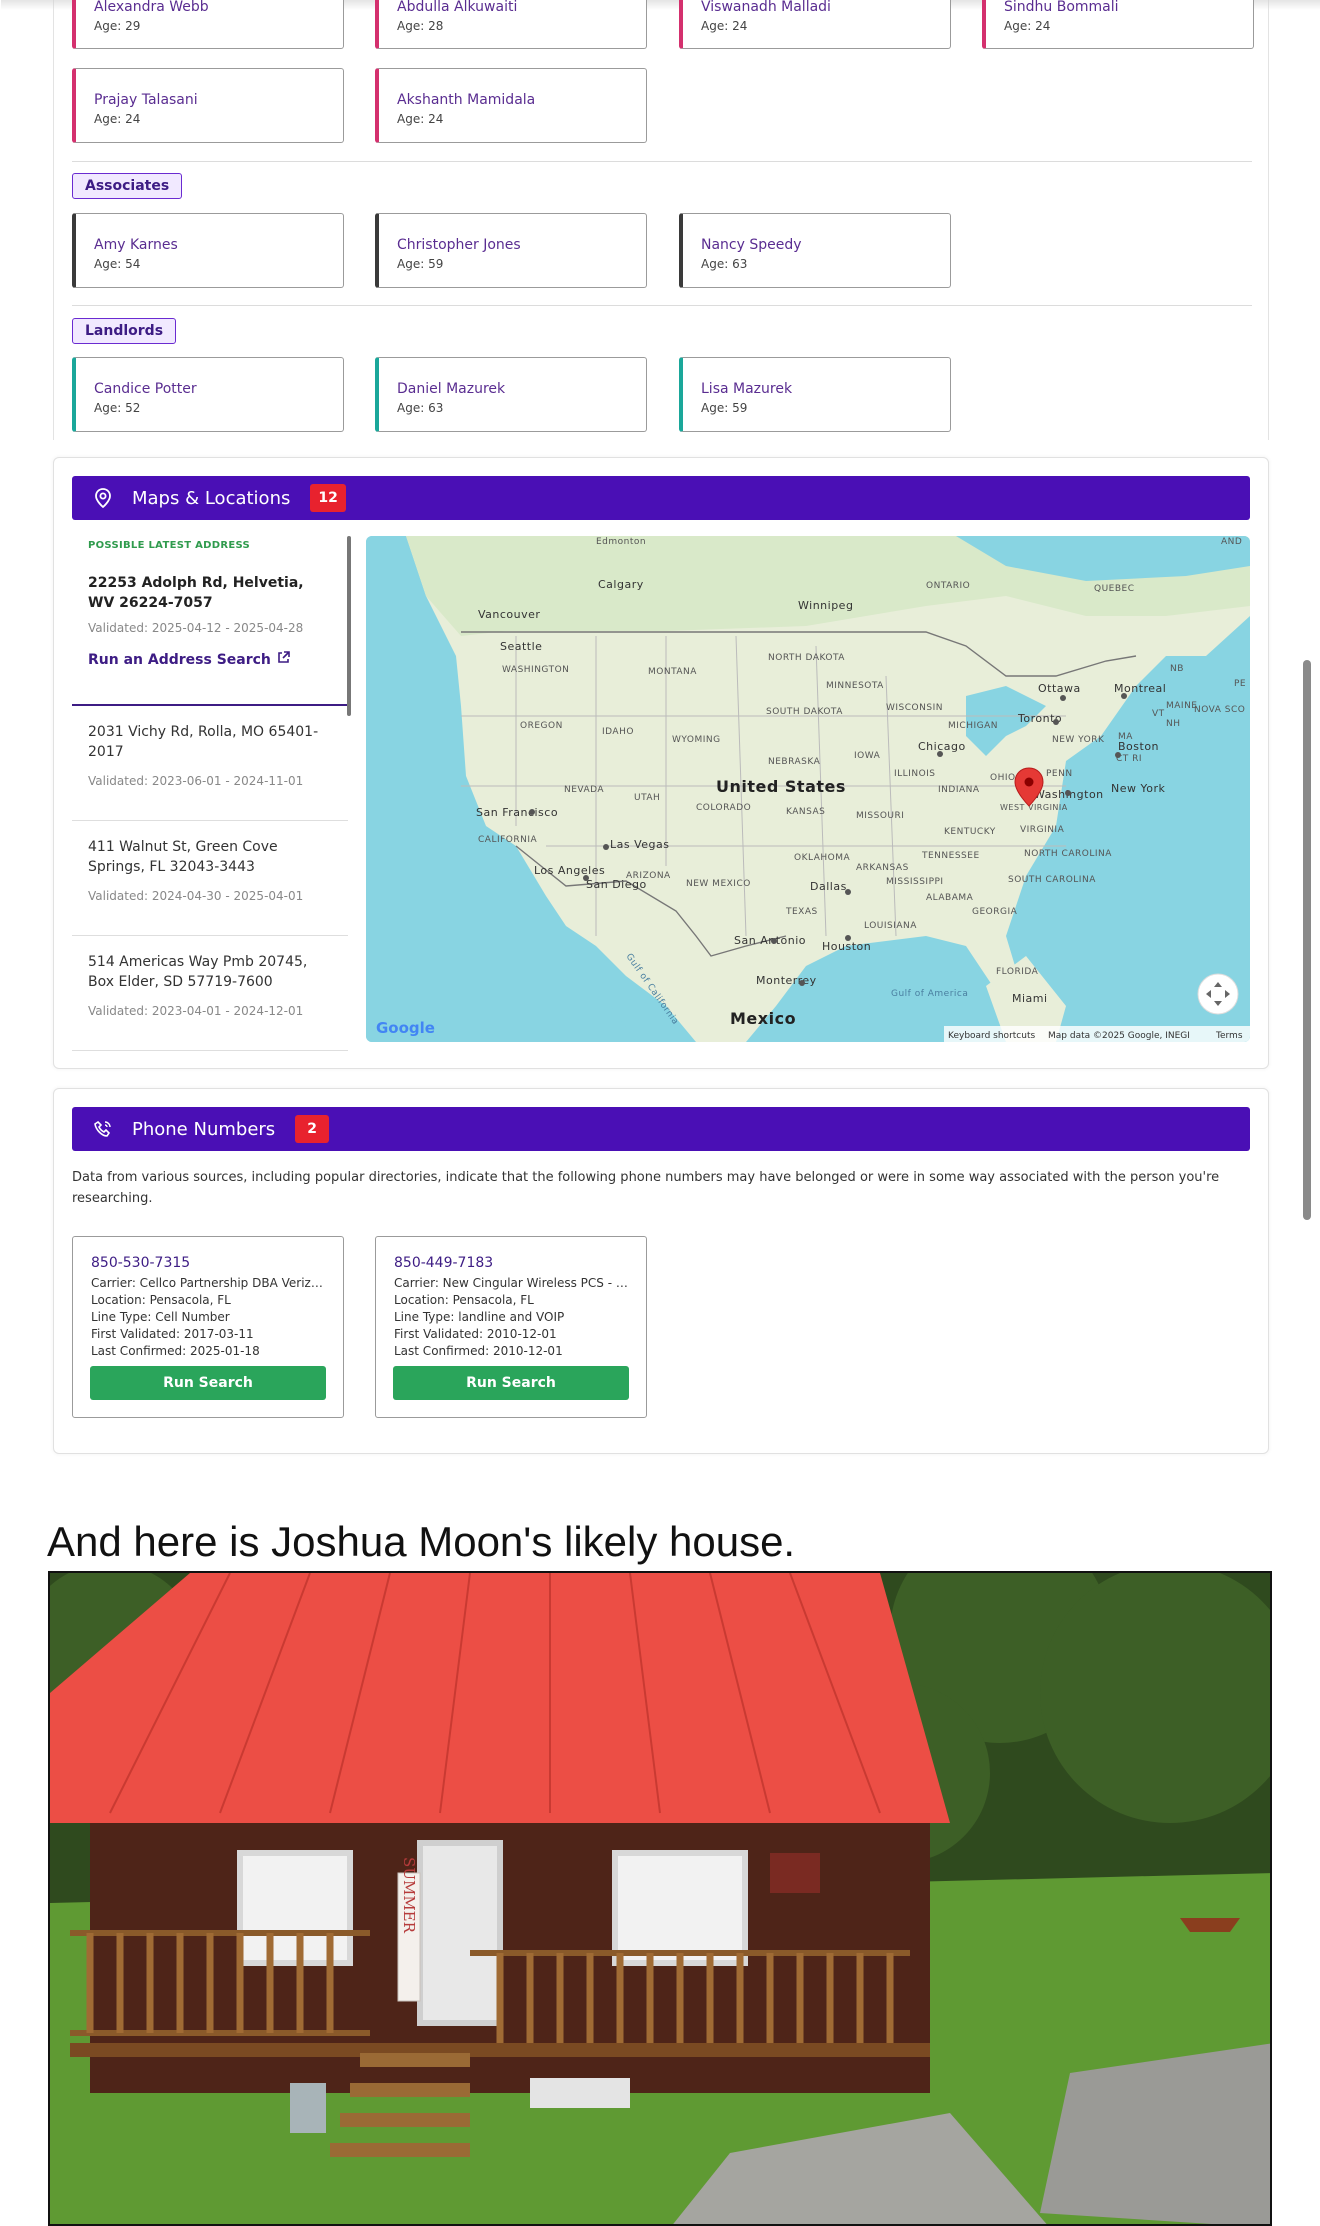 This screenshot has height=2226, width=1320. What do you see at coordinates (621, 542) in the screenshot?
I see `map-label: Edmonton` at bounding box center [621, 542].